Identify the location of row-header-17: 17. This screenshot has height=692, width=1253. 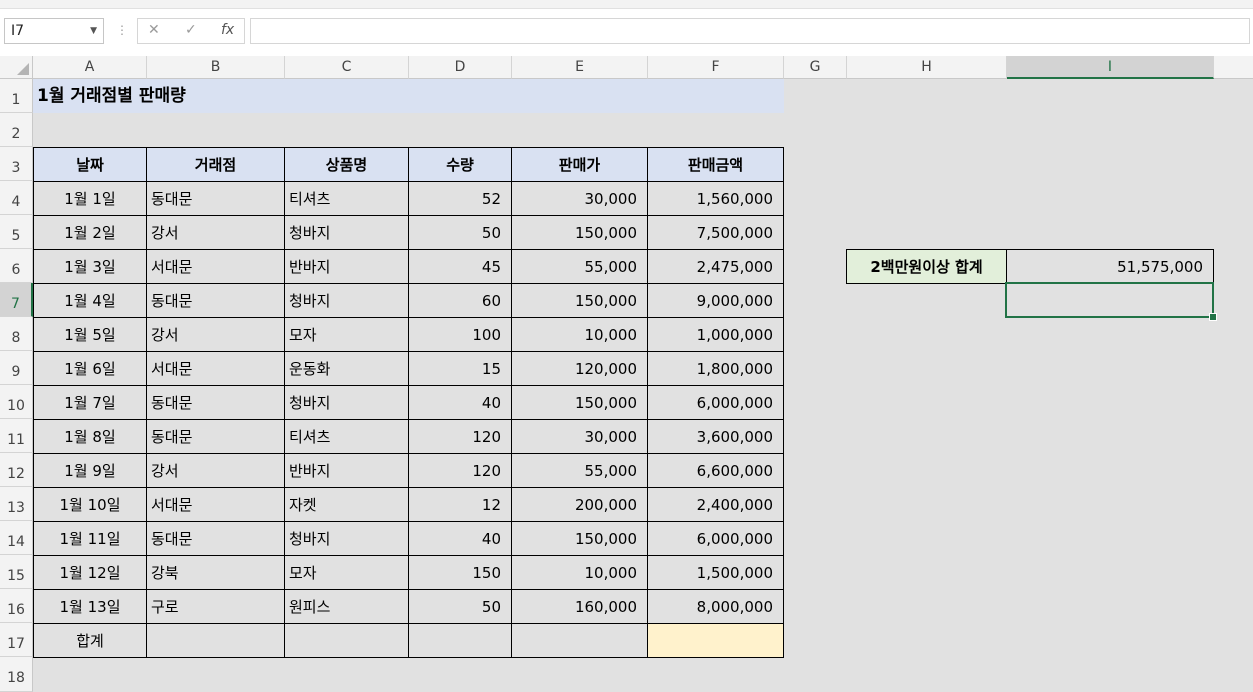
(16, 640).